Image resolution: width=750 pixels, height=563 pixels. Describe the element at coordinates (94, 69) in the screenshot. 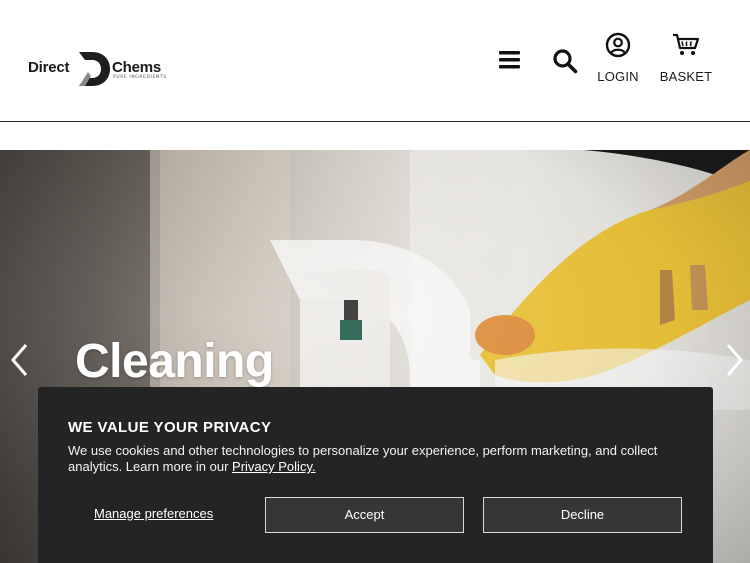

I see `logo-d-mark-icon` at that location.